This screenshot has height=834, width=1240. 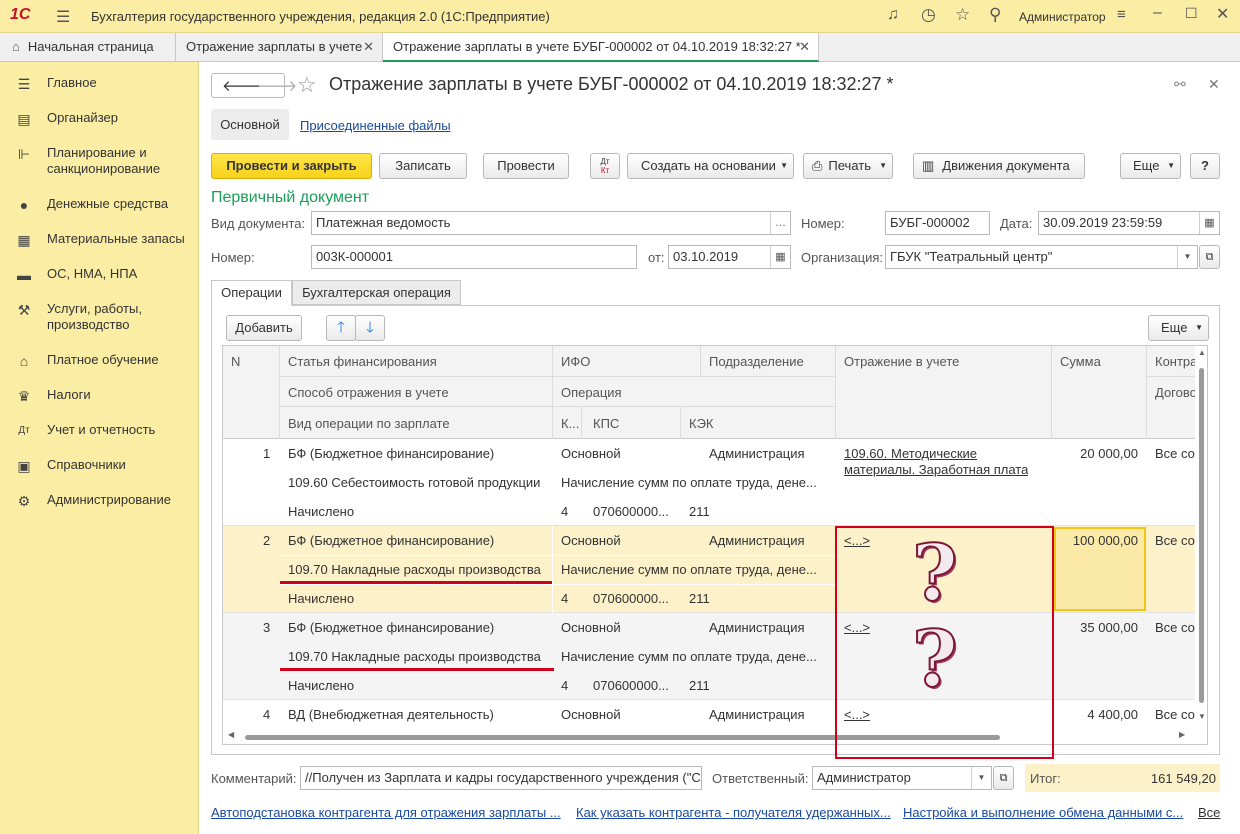 I want to click on vertical-scrollbar: ▲ ▼, so click(x=1201, y=538).